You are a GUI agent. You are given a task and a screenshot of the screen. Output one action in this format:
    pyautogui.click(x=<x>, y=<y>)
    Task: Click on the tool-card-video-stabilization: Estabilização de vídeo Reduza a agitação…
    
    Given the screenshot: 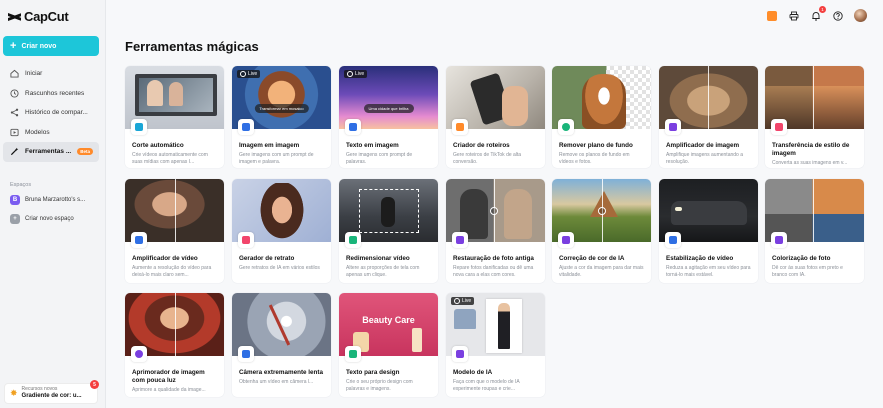 What is the action you would take?
    pyautogui.click(x=708, y=231)
    